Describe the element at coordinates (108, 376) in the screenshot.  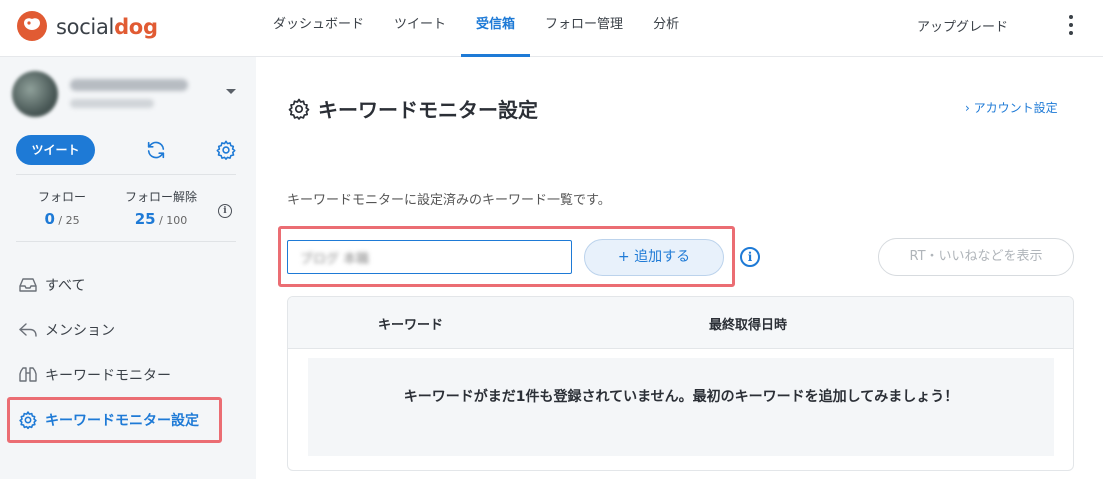
I see `sidebar-item-label: キーワードモニター` at that location.